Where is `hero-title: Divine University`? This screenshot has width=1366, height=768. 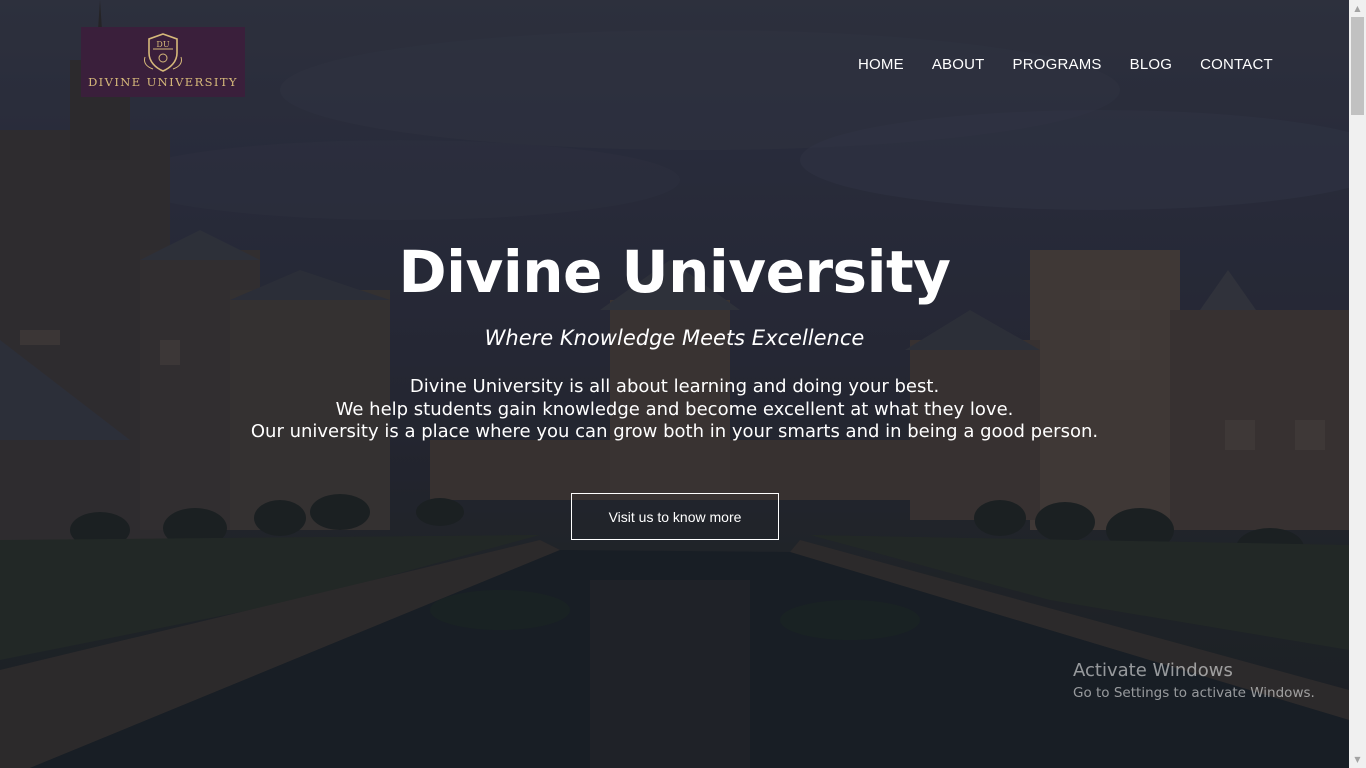 hero-title: Divine University is located at coordinates (675, 272).